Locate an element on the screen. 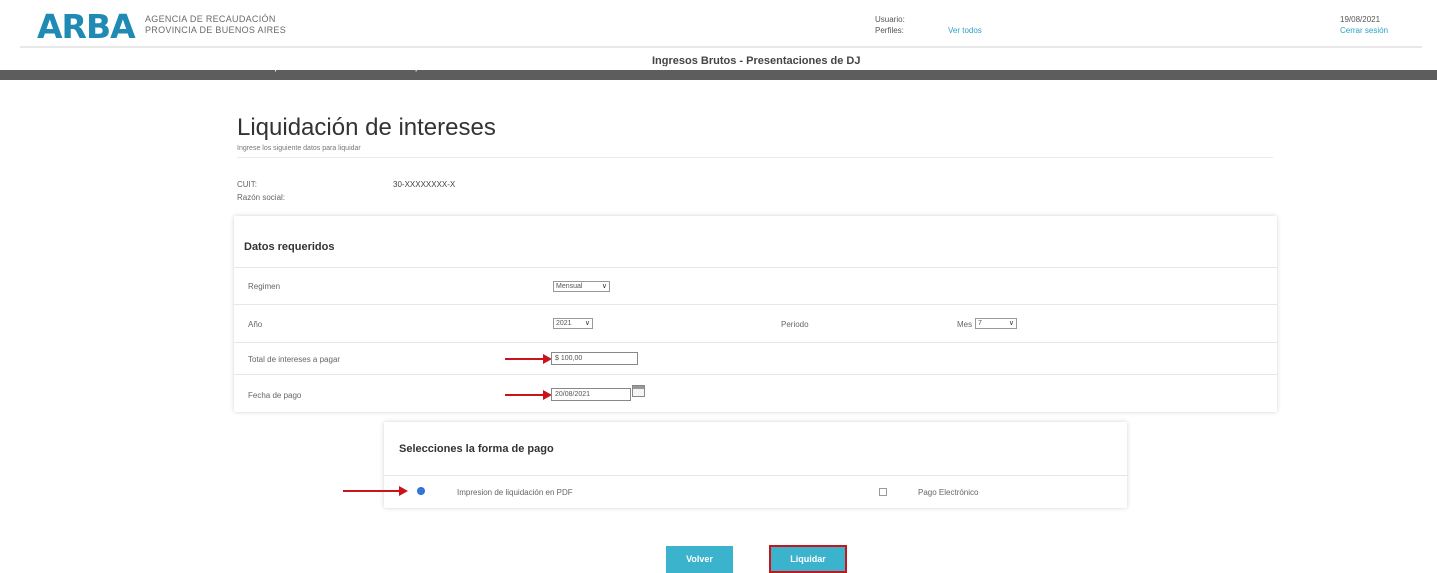 The width and height of the screenshot is (1437, 573). arba-logo: ARBA is located at coordinates (86, 26).